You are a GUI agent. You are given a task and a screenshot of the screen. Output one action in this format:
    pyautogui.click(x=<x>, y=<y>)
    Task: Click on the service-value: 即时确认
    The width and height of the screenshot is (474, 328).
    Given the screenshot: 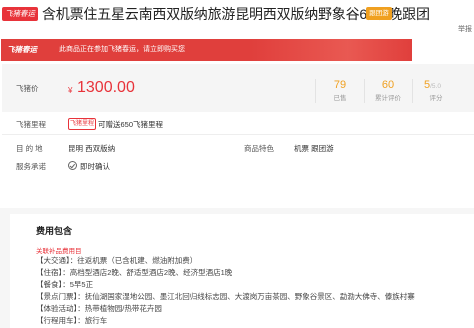 What is the action you would take?
    pyautogui.click(x=95, y=166)
    